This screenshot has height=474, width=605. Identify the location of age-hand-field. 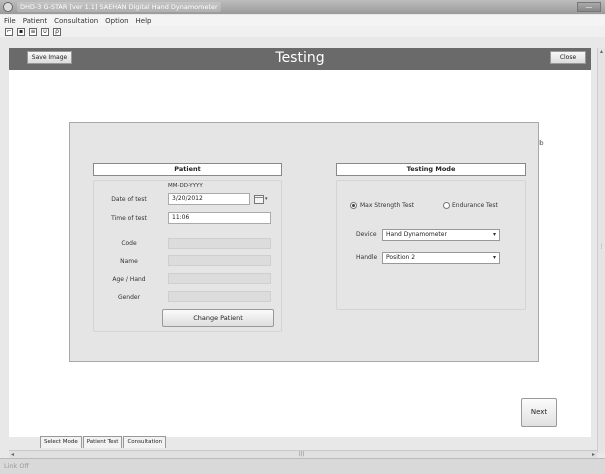
(219, 278).